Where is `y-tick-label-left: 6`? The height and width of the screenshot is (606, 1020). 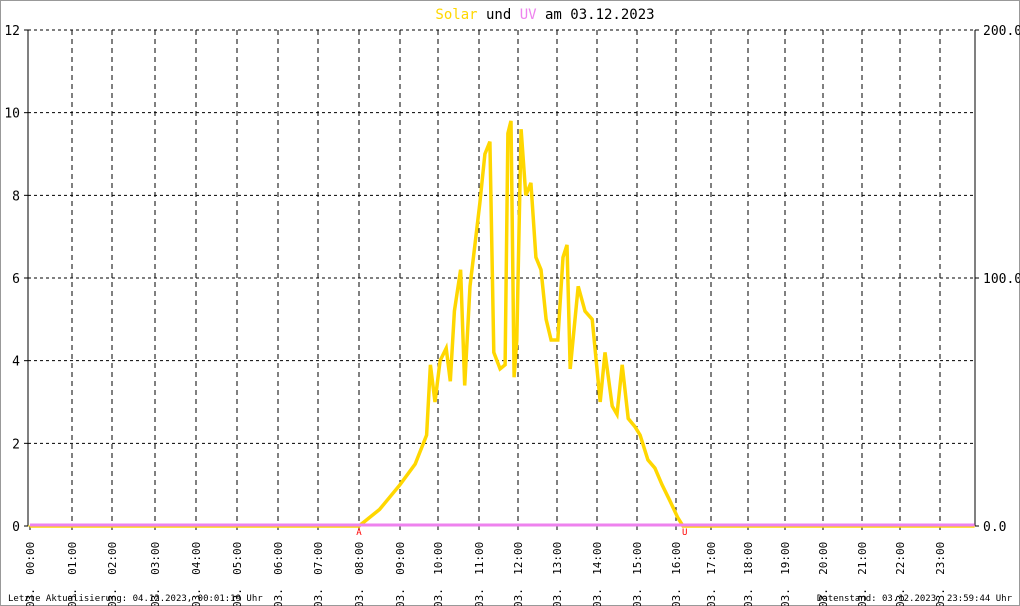
y-tick-label-left: 6 is located at coordinates (16, 279).